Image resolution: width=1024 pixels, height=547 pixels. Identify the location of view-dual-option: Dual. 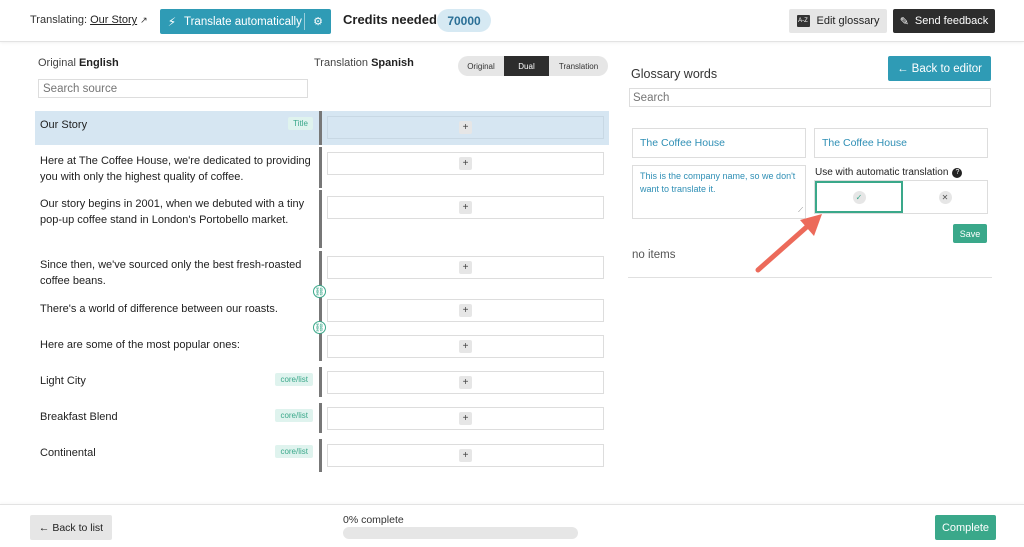
(526, 66).